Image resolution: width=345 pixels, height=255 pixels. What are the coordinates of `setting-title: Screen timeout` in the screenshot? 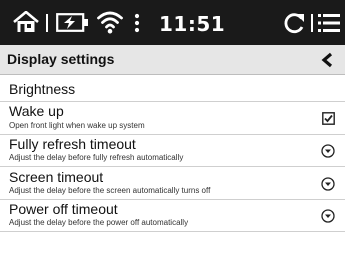 It's located at (56, 177).